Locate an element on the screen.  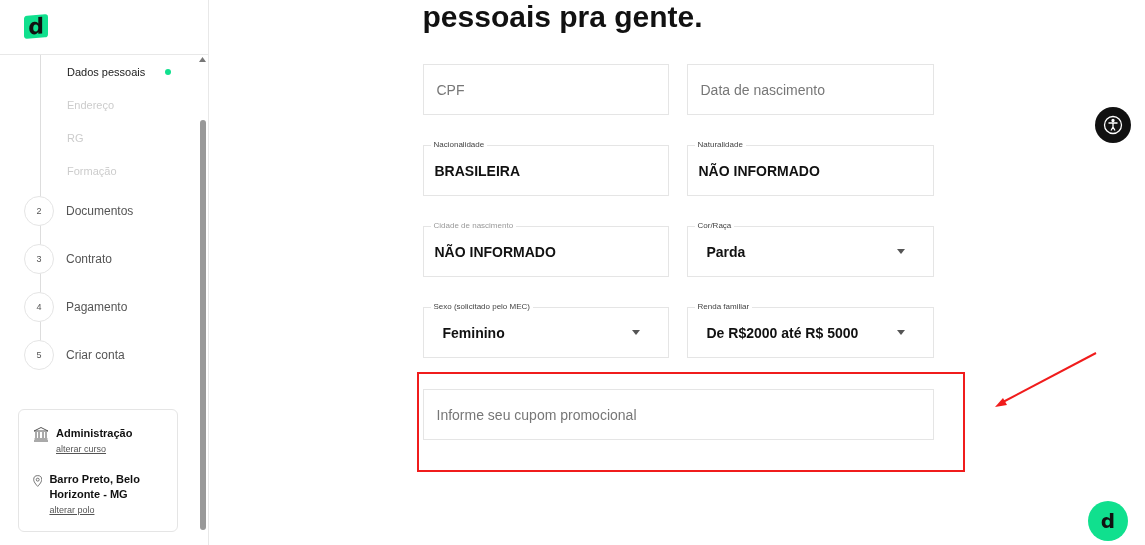
step-number: 2 is located at coordinates (39, 211).